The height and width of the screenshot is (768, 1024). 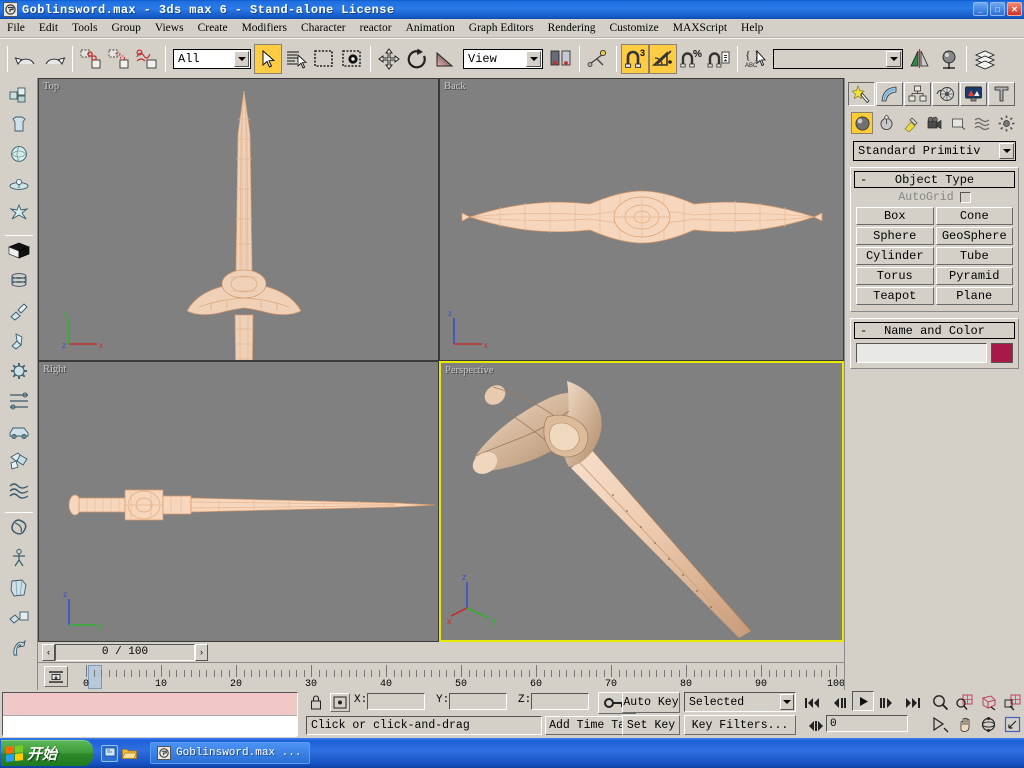 I want to click on viewport-perspective: Perspective z x y, so click(x=641, y=501).